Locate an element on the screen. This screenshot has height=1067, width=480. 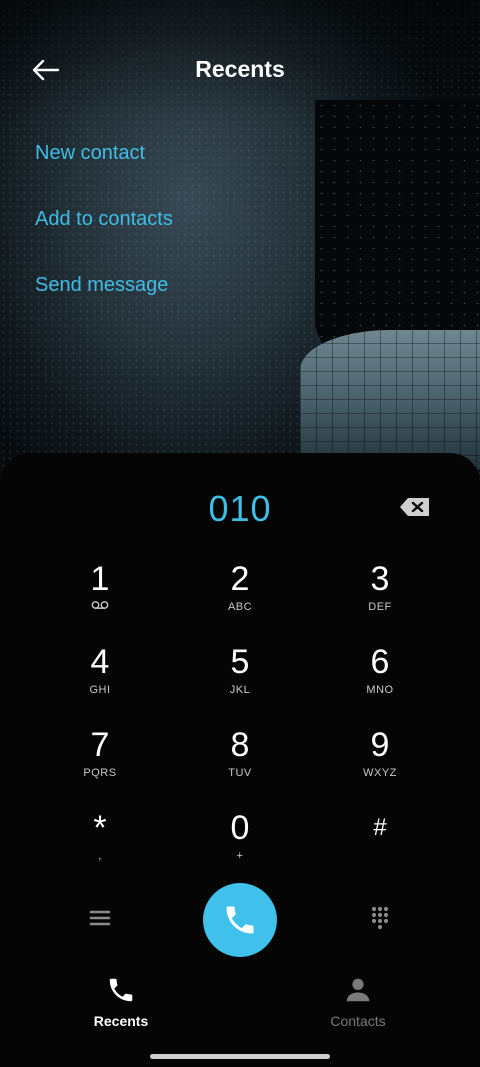
key-letters: + is located at coordinates (240, 856).